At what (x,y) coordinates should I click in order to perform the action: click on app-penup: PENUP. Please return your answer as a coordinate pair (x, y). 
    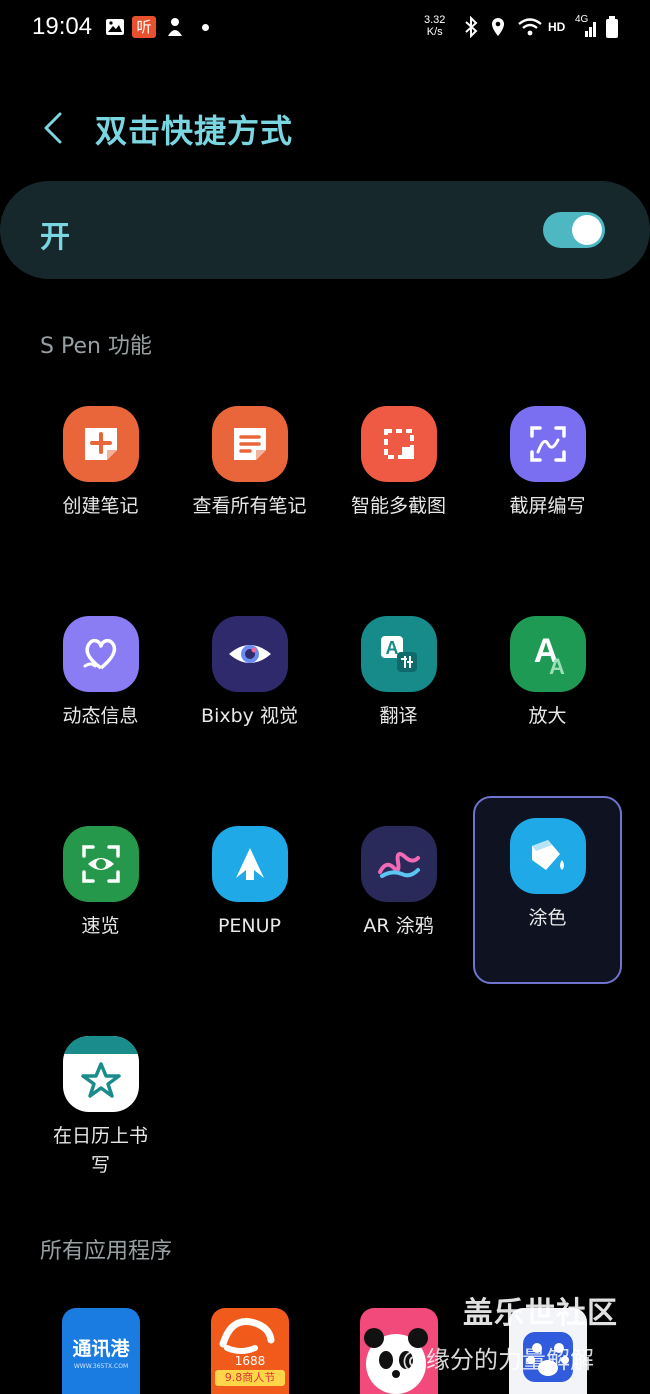
    Looking at the image, I should click on (249, 898).